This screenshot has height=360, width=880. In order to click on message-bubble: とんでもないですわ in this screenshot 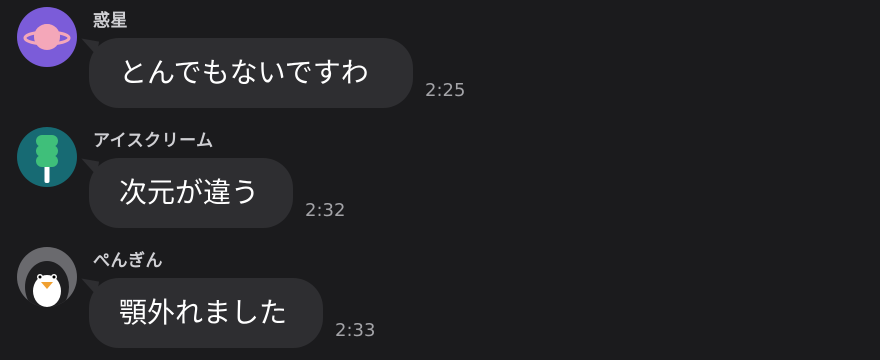, I will do `click(251, 73)`.